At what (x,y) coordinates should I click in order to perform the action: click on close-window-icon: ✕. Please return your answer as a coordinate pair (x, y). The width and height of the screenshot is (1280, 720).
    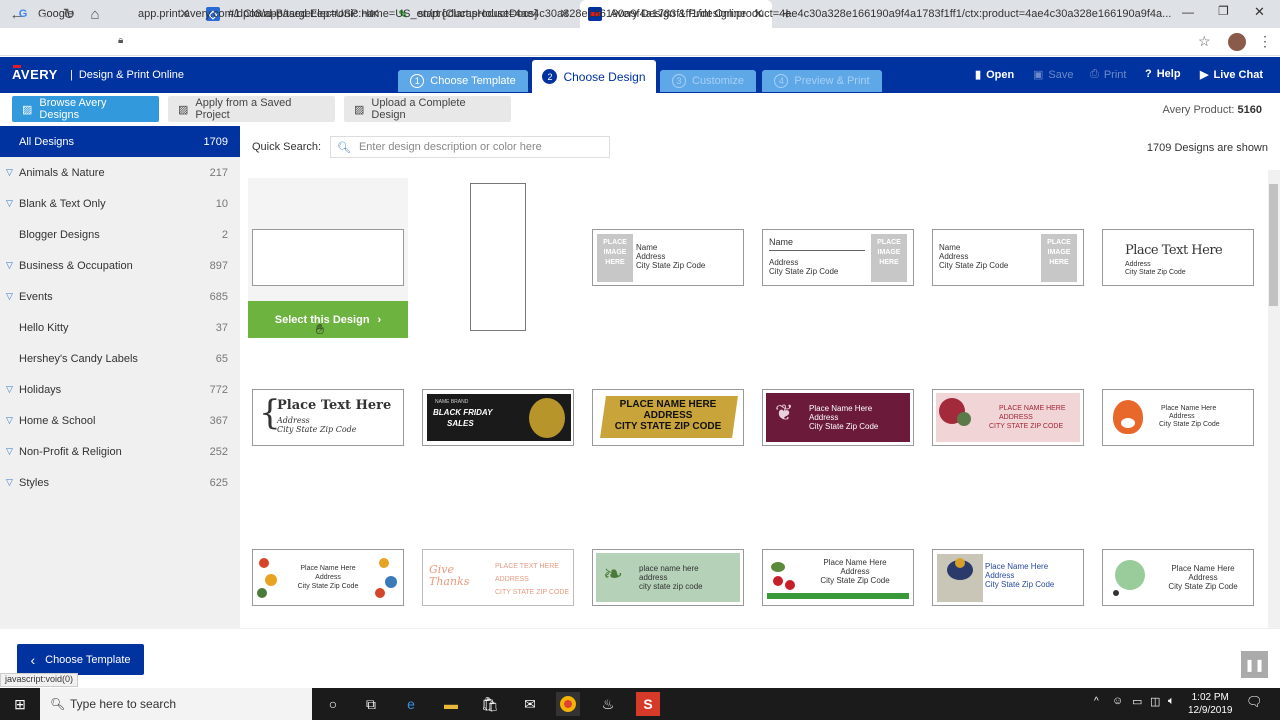
    Looking at the image, I should click on (1259, 12).